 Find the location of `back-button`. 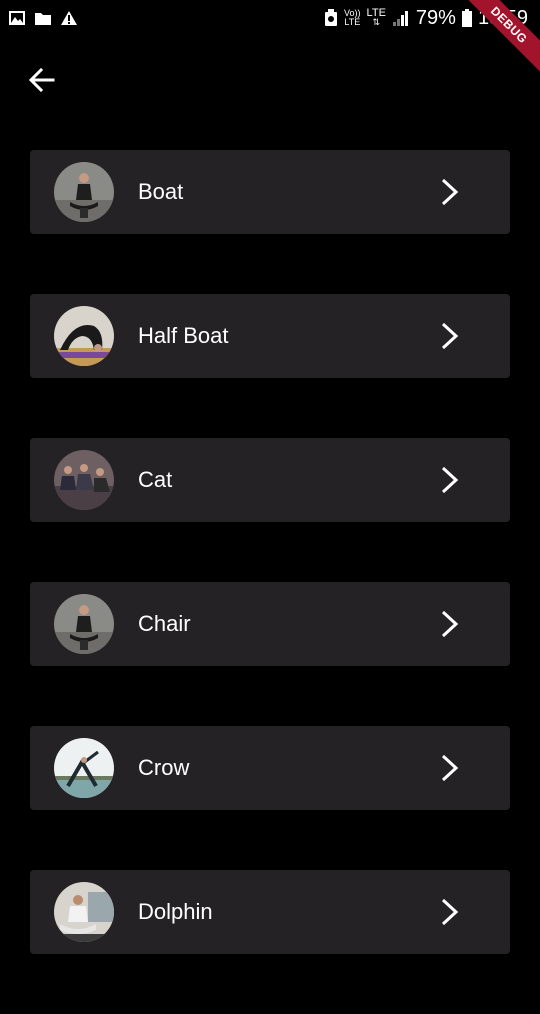

back-button is located at coordinates (42, 80).